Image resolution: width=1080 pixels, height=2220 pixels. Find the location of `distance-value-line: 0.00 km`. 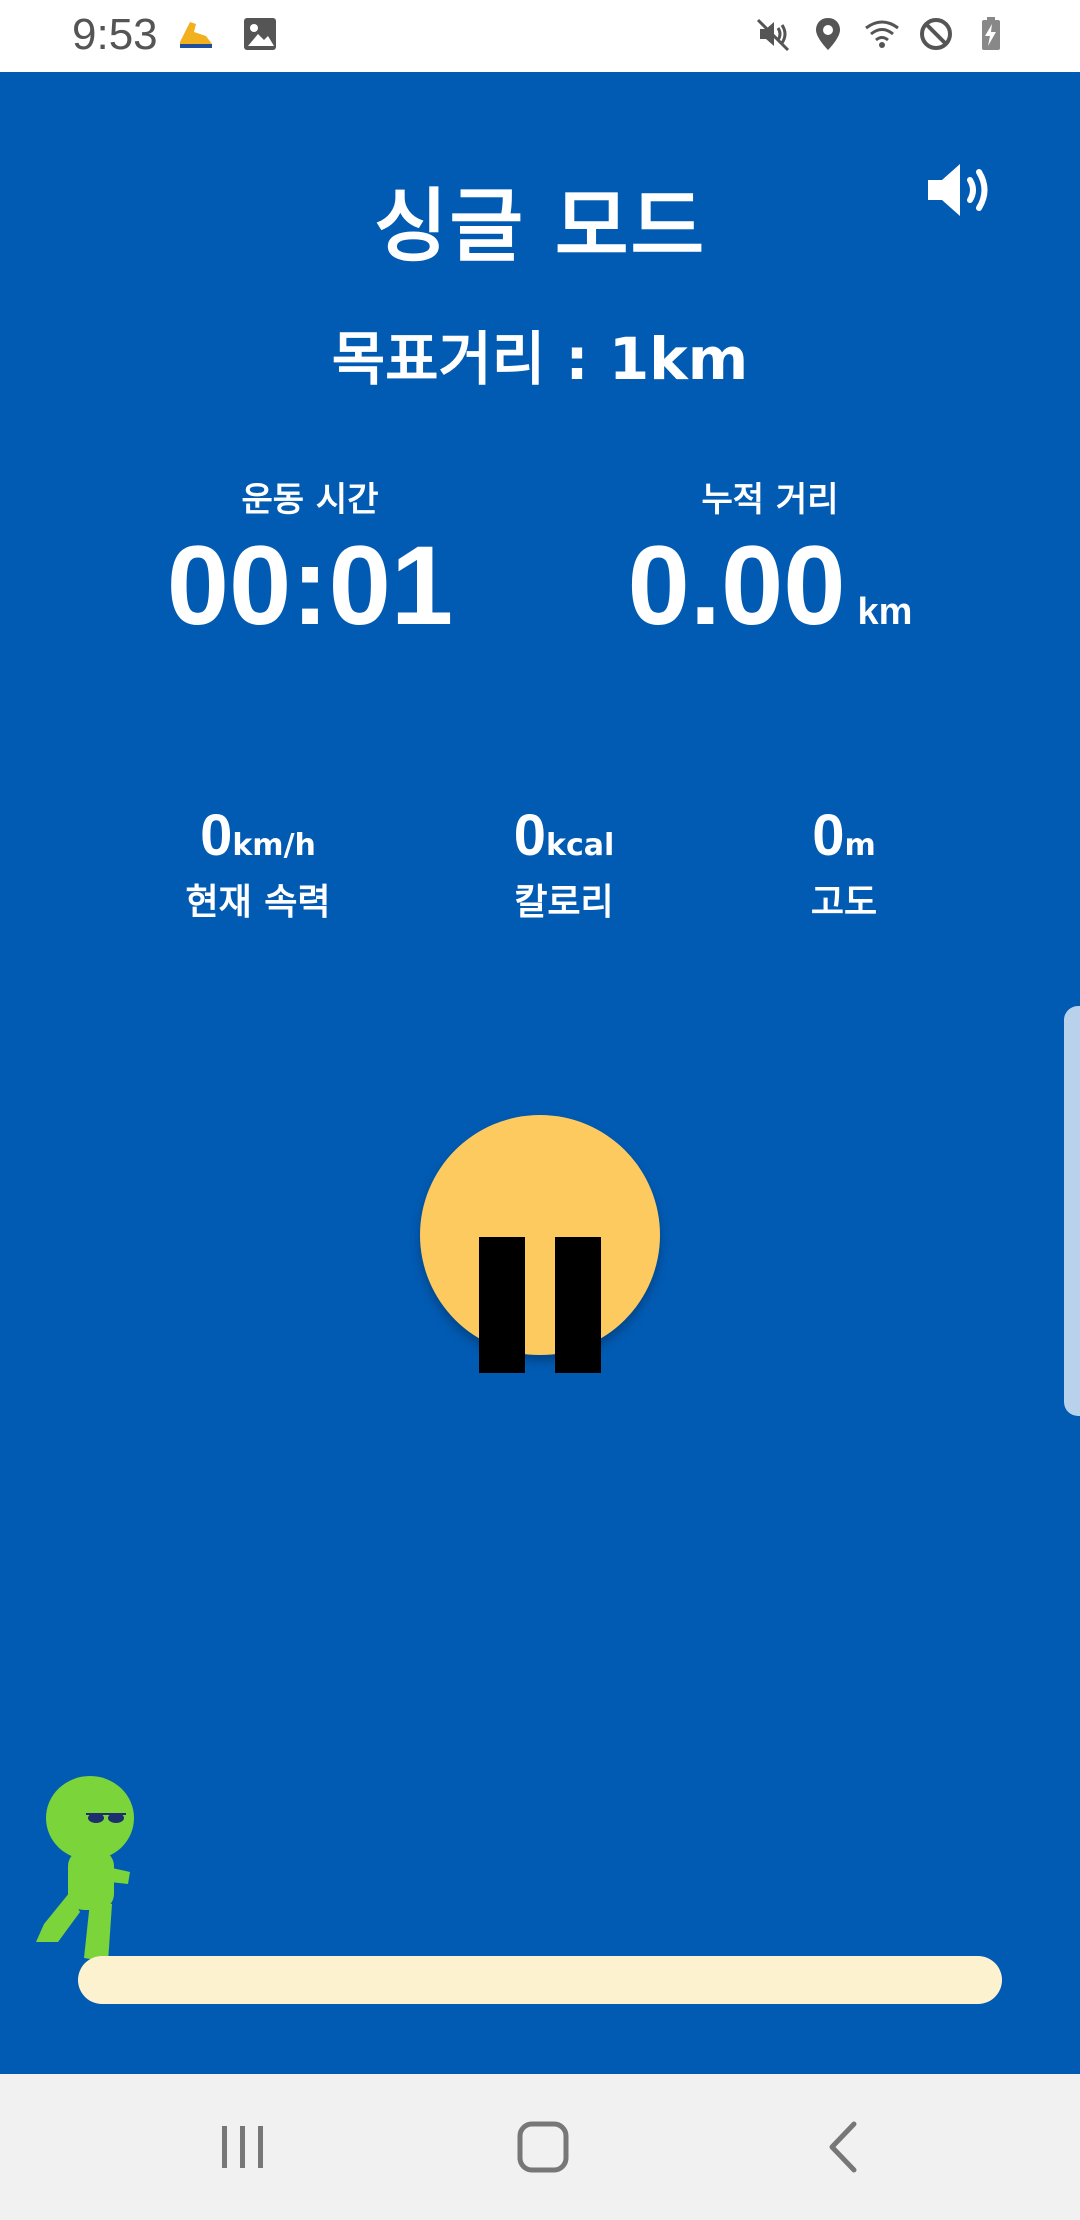

distance-value-line: 0.00 km is located at coordinates (770, 586).